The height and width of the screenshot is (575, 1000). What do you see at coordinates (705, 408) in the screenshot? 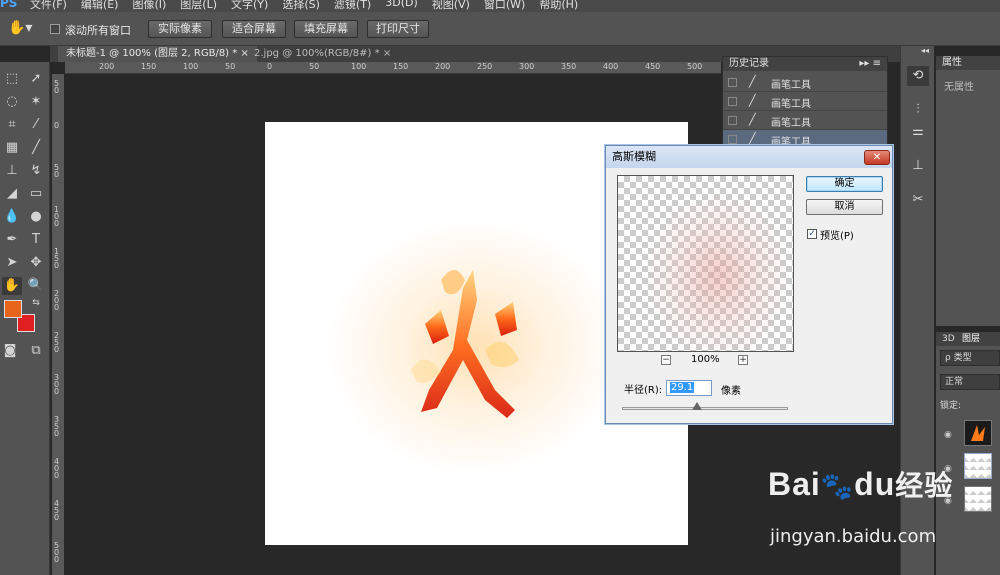
I see `radius-slider-track` at bounding box center [705, 408].